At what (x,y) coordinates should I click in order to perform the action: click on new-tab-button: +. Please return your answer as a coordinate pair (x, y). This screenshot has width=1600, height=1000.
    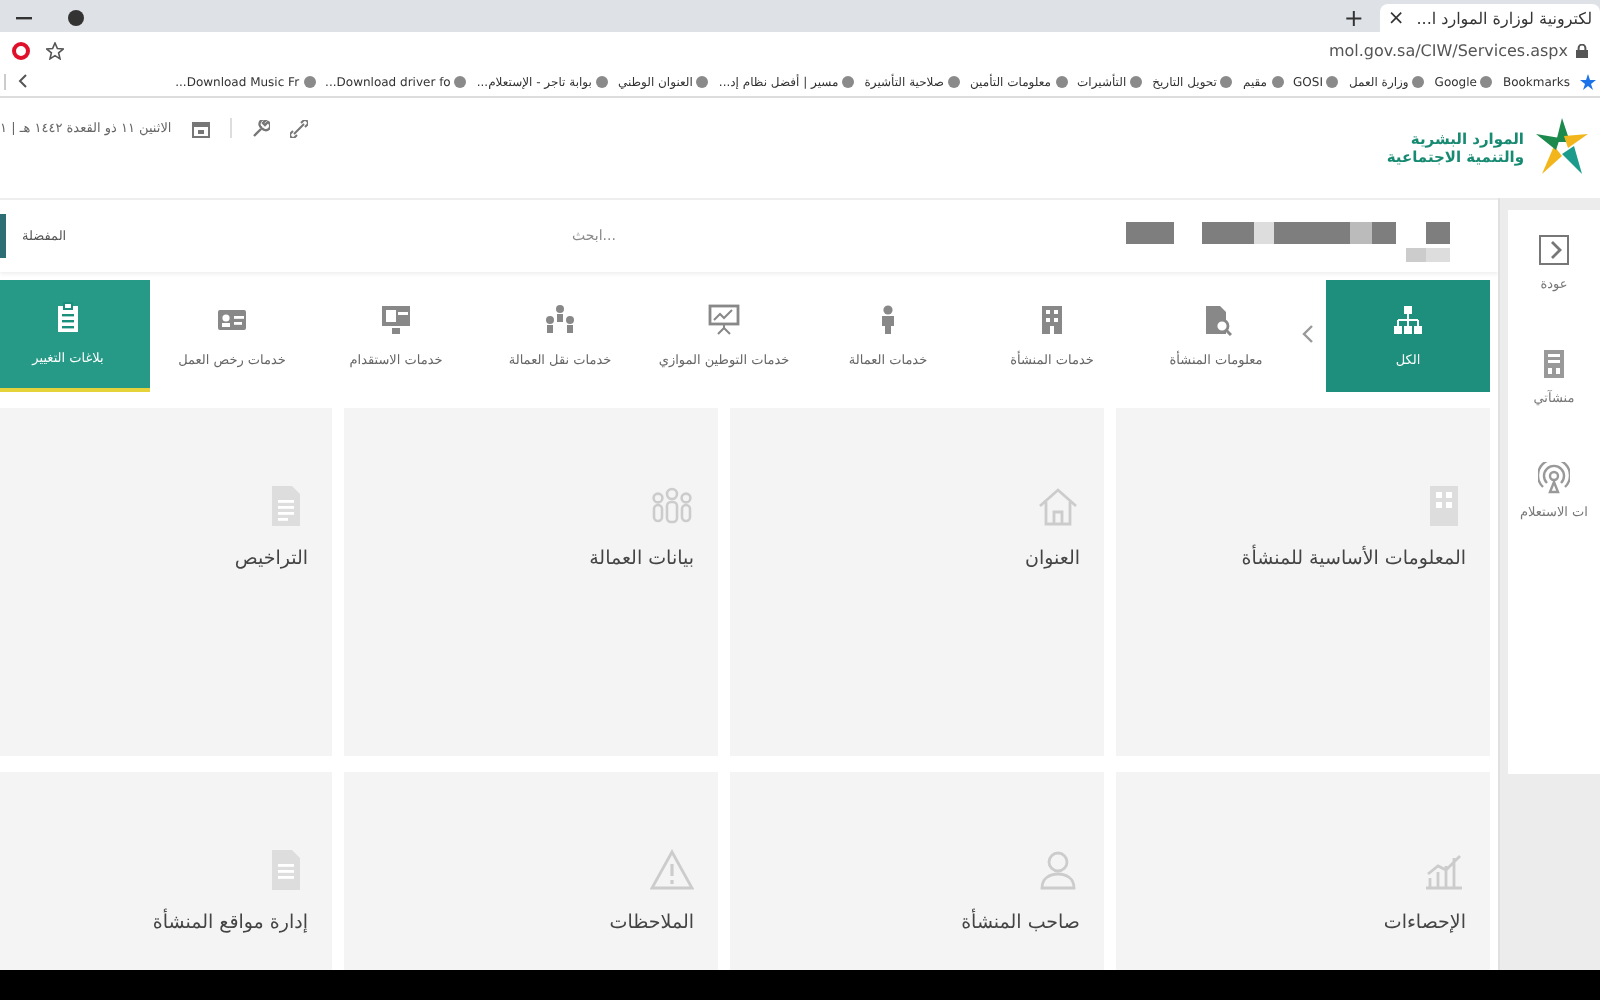
    Looking at the image, I should click on (1353, 18).